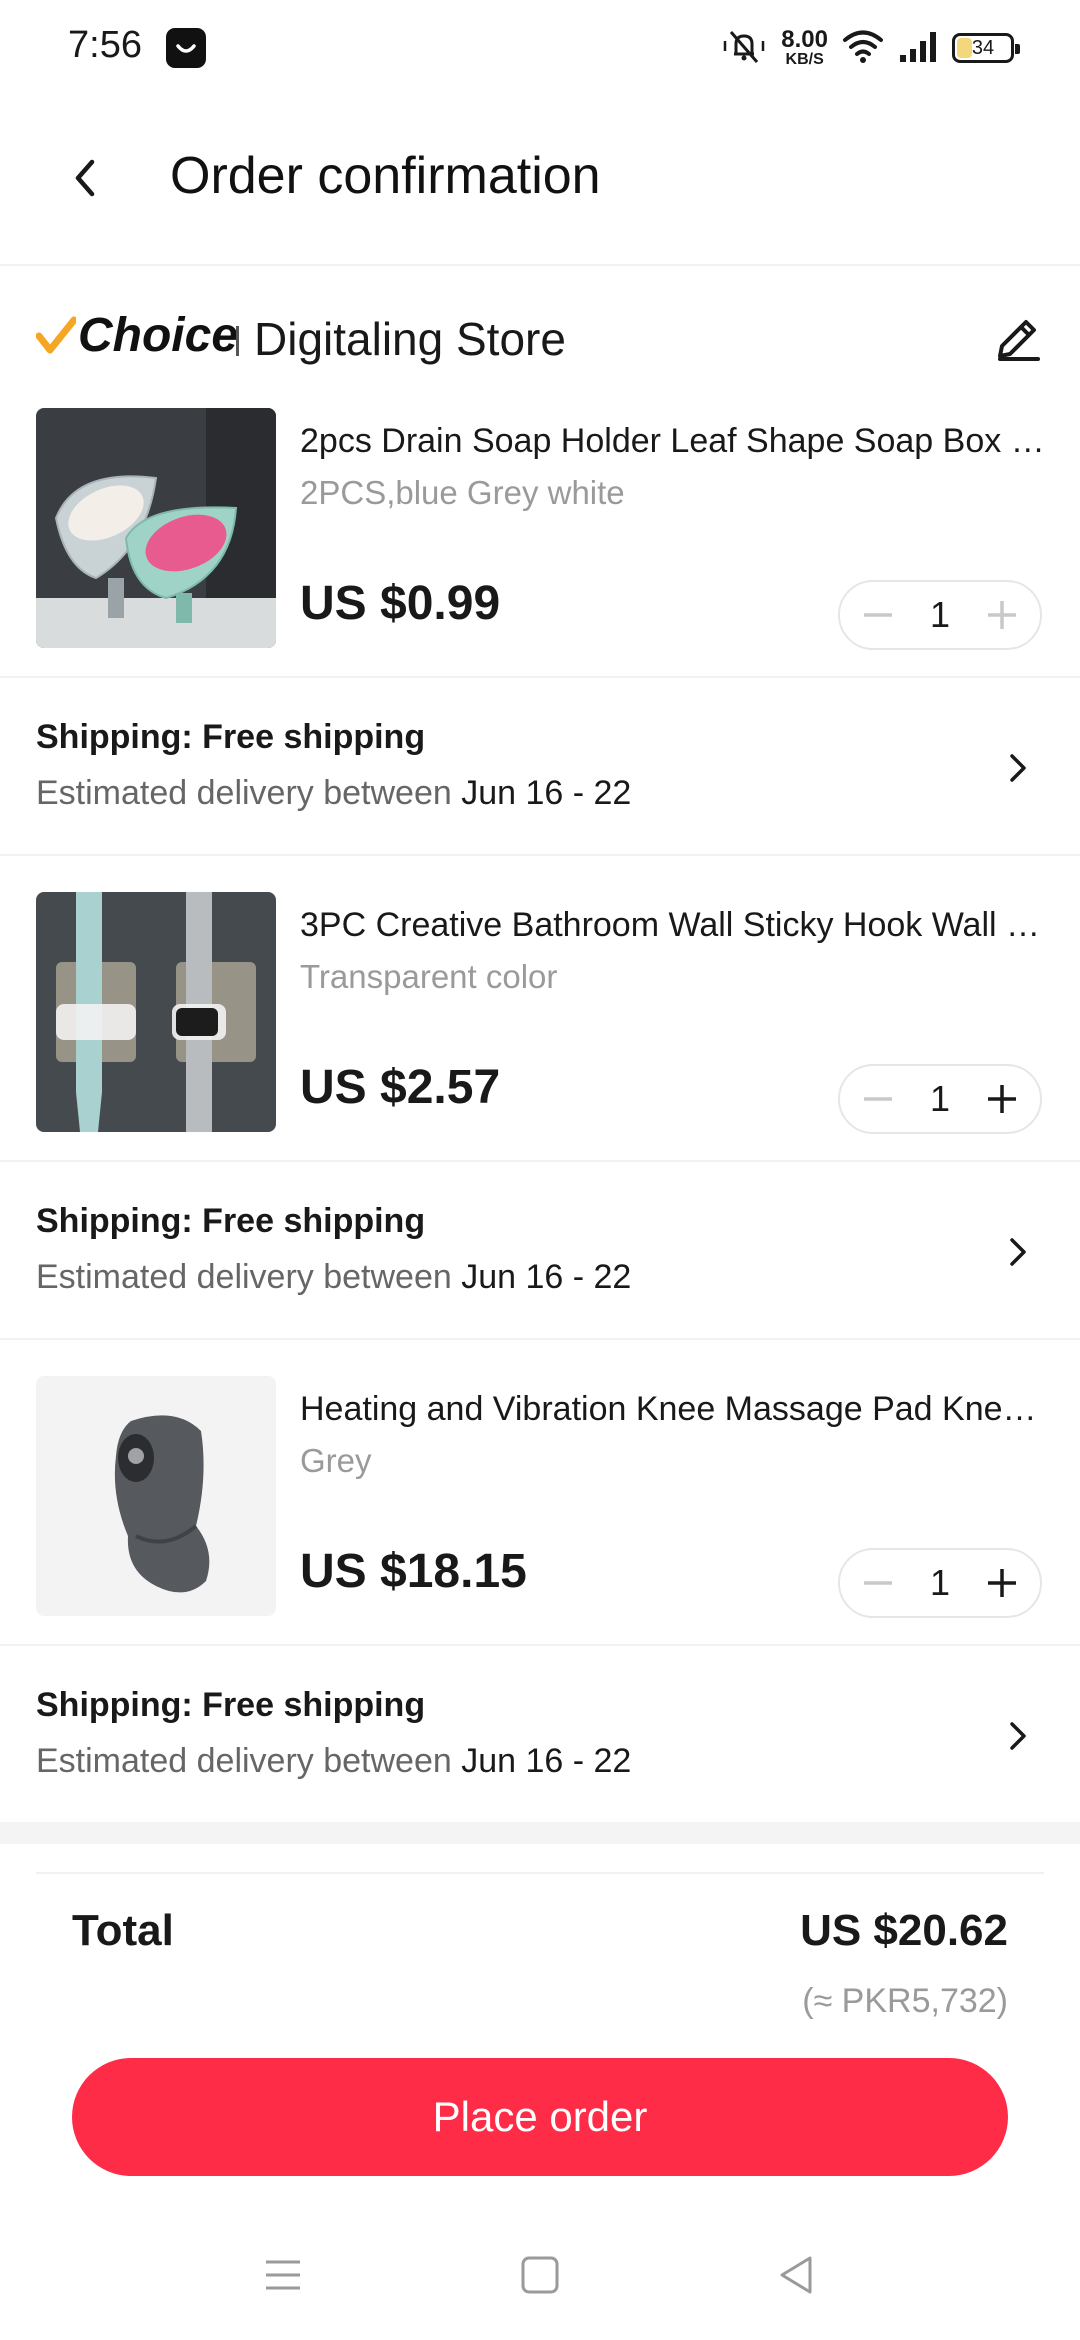 This screenshot has height=2340, width=1080. What do you see at coordinates (413, 1571) in the screenshot?
I see `item-price: US $18.15` at bounding box center [413, 1571].